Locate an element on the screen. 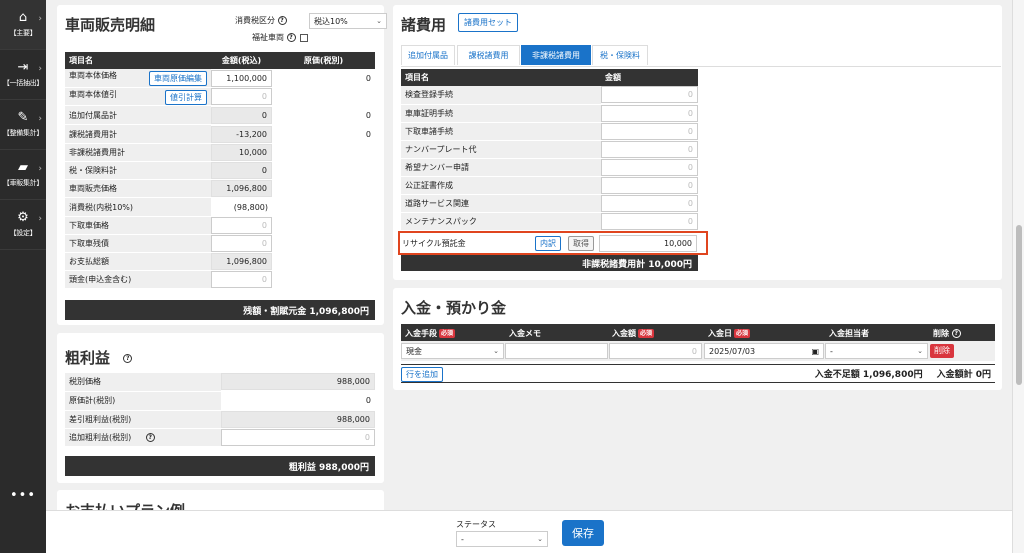 The height and width of the screenshot is (553, 1024). recycle-fetch-button: 取得 is located at coordinates (581, 243).